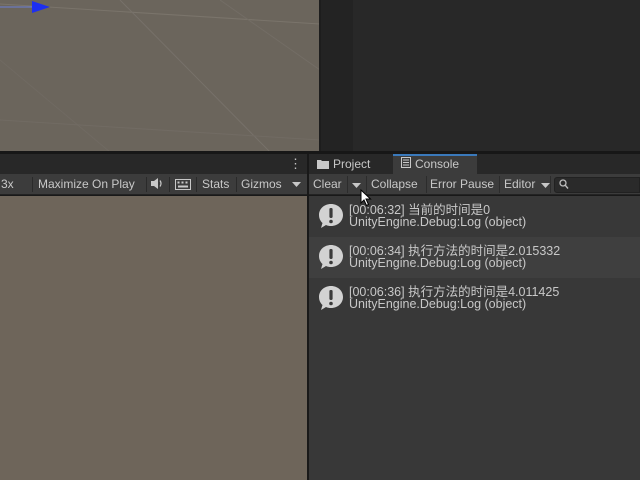 This screenshot has height=480, width=640. I want to click on editor-dropdown-arrow-icon, so click(545, 185).